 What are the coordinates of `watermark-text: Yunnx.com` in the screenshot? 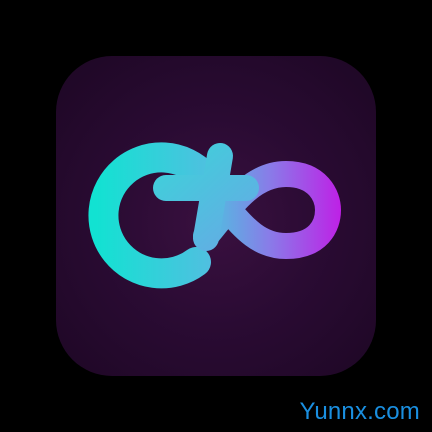 It's located at (359, 411).